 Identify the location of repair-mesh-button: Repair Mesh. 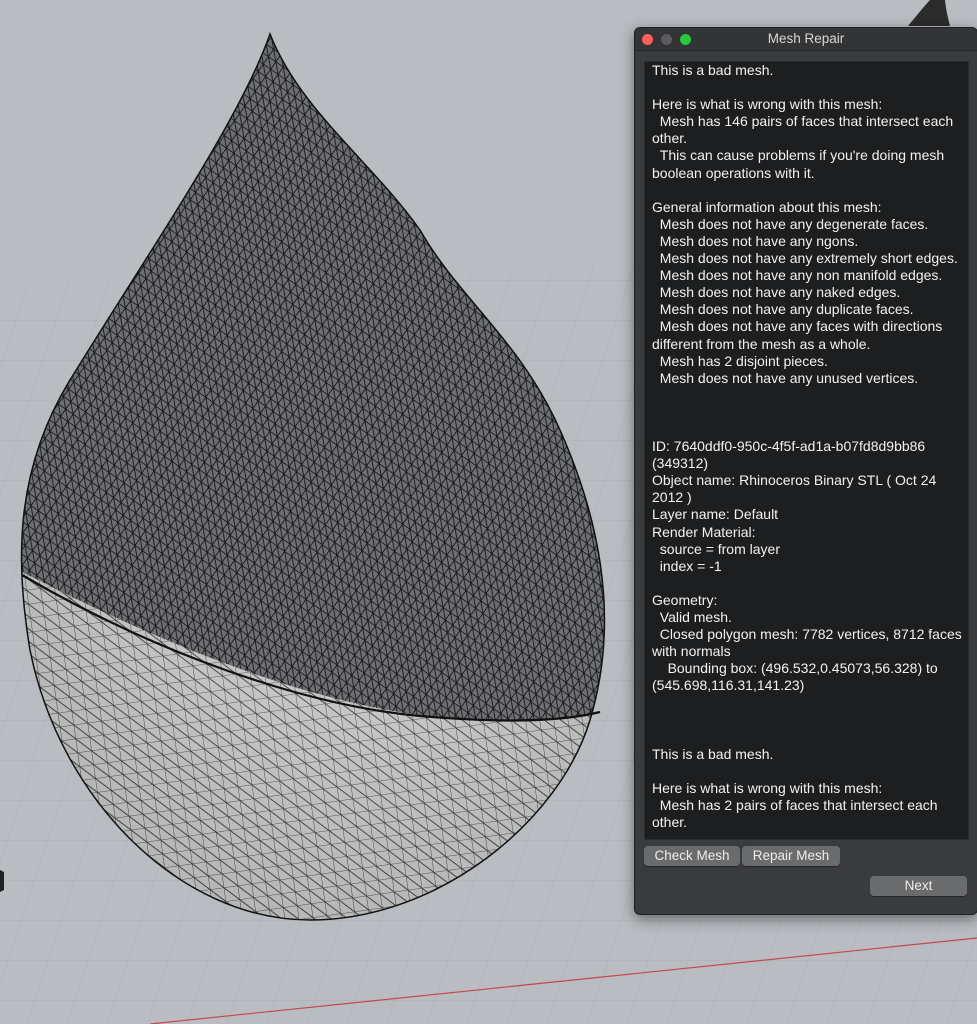
(791, 856).